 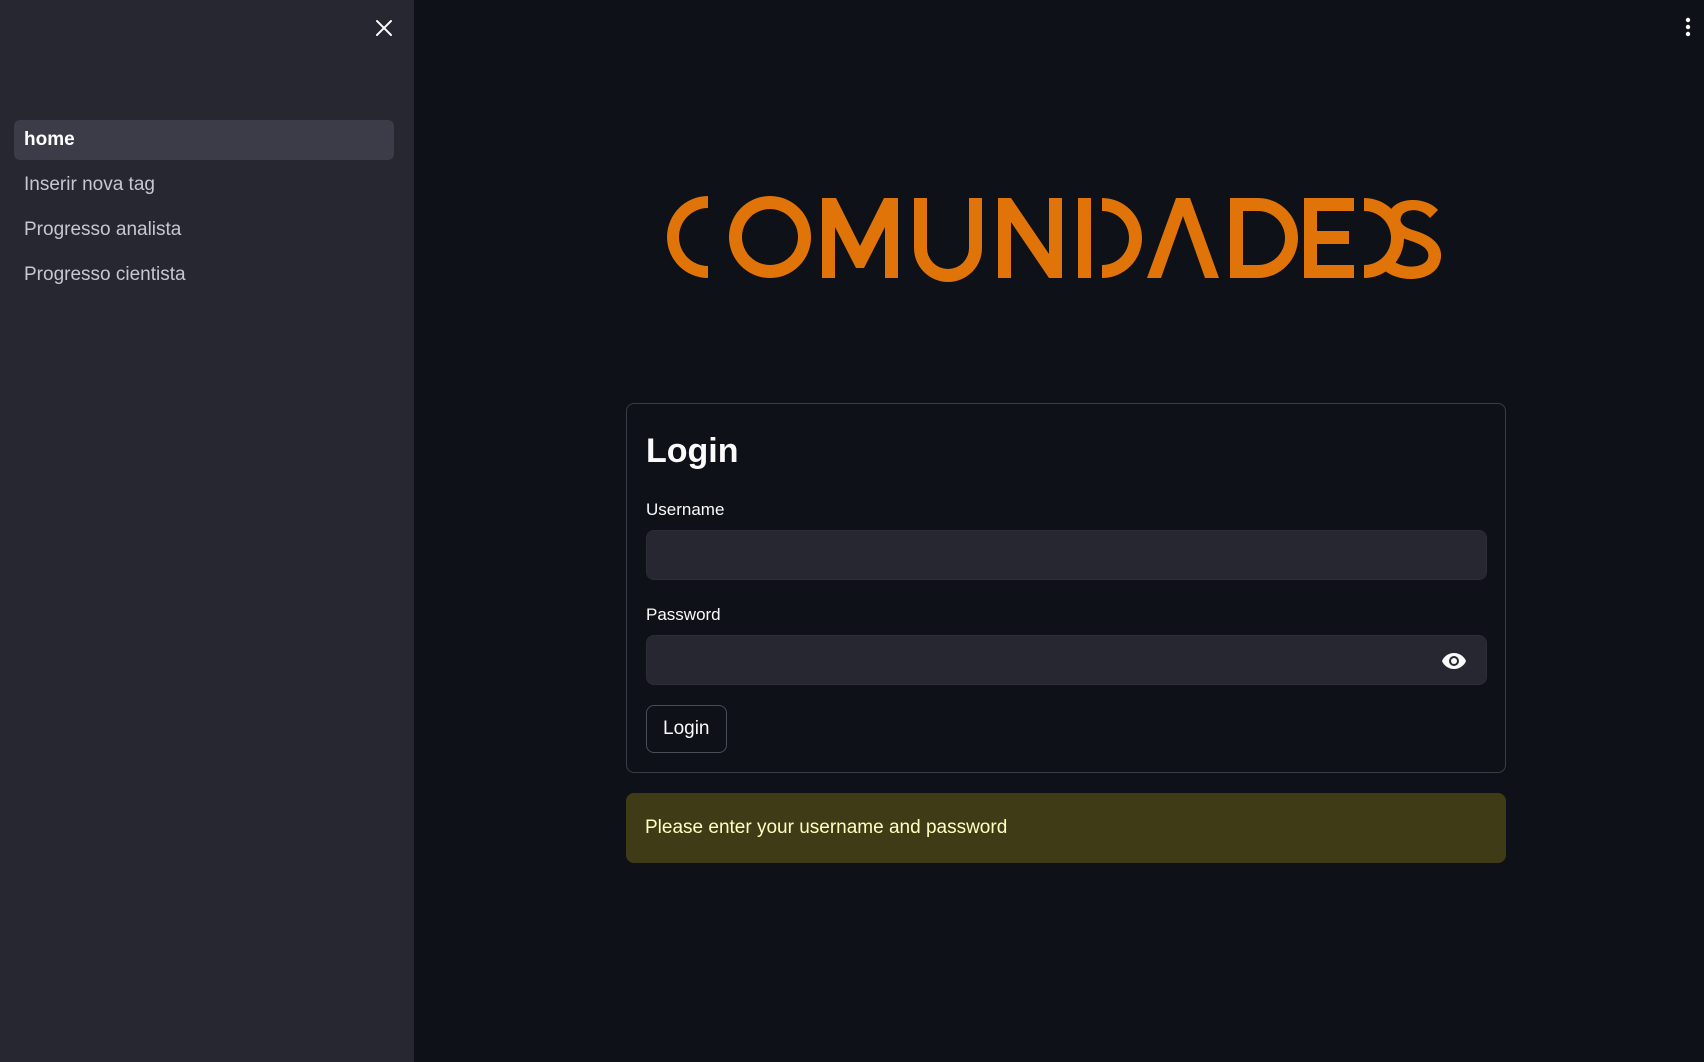 What do you see at coordinates (204, 230) in the screenshot?
I see `sidebar-item-progresso-analista: Progresso analista` at bounding box center [204, 230].